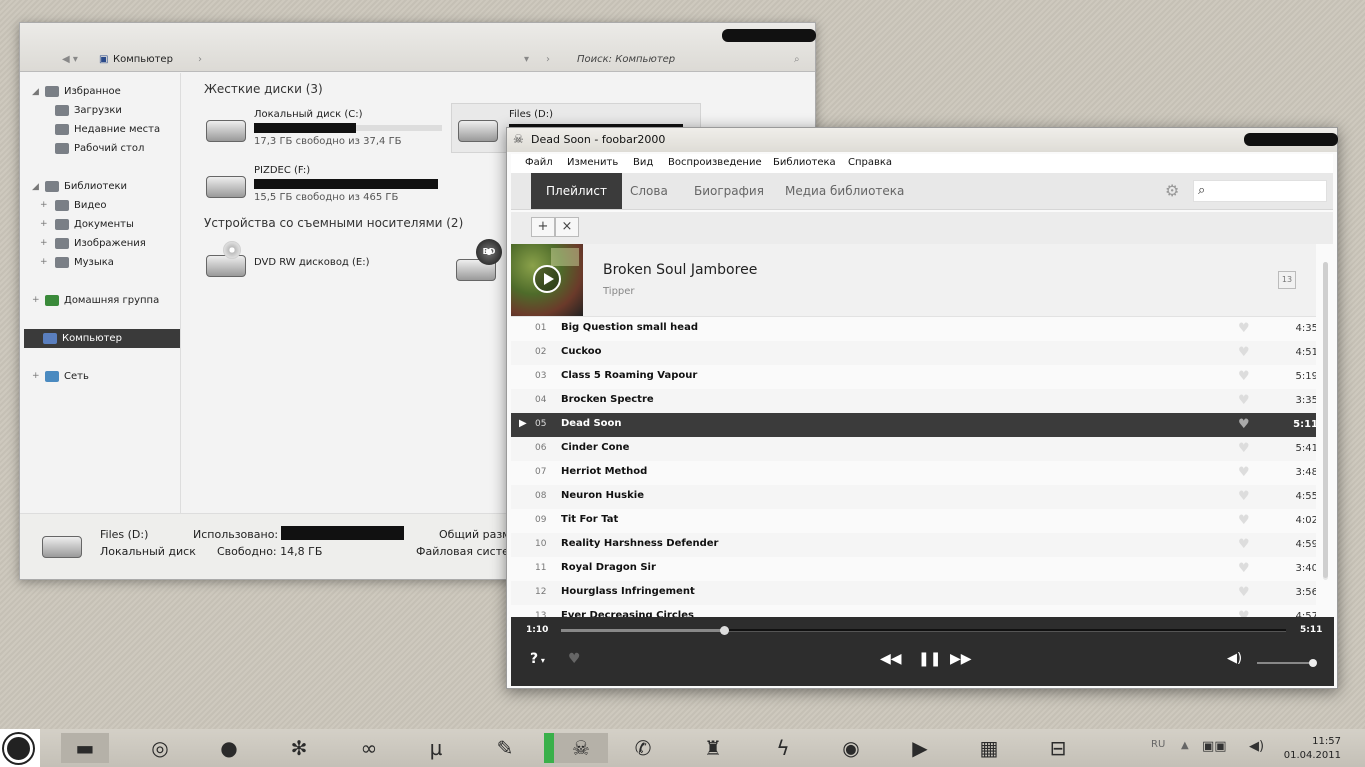  Describe the element at coordinates (891, 659) in the screenshot. I see `previous-button: ◀◀` at that location.